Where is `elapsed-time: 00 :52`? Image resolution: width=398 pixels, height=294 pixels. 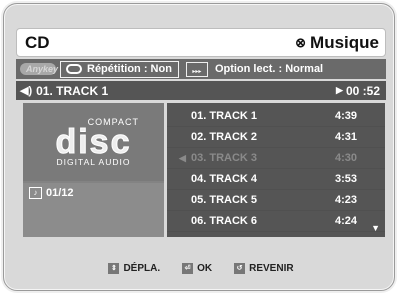
elapsed-time: 00 :52 is located at coordinates (362, 90).